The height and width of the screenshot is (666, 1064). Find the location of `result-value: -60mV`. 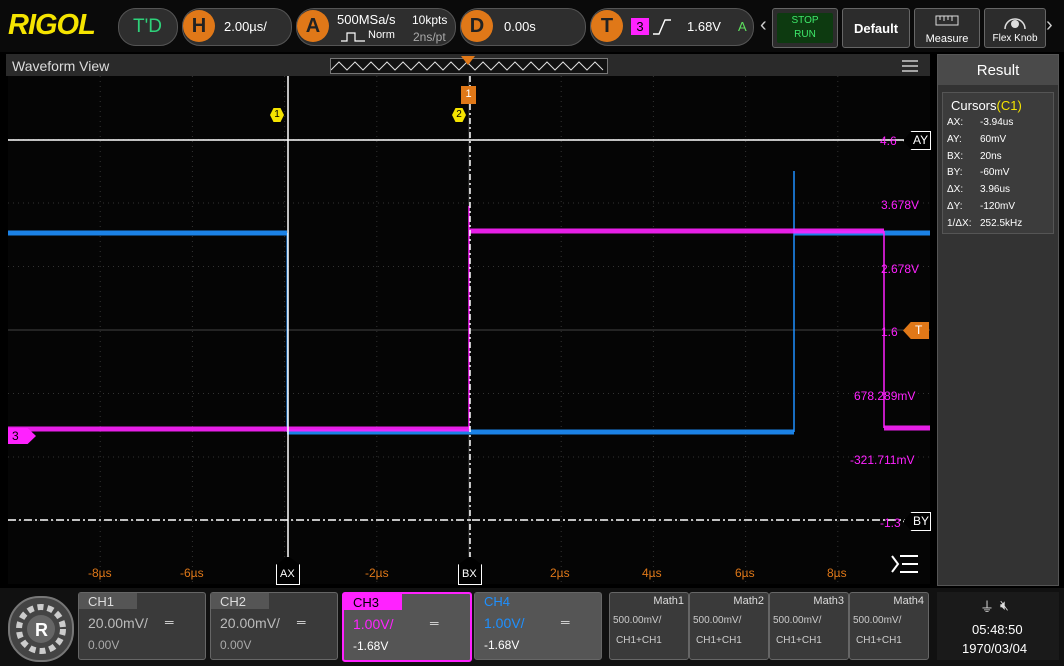

result-value: -60mV is located at coordinates (995, 173).